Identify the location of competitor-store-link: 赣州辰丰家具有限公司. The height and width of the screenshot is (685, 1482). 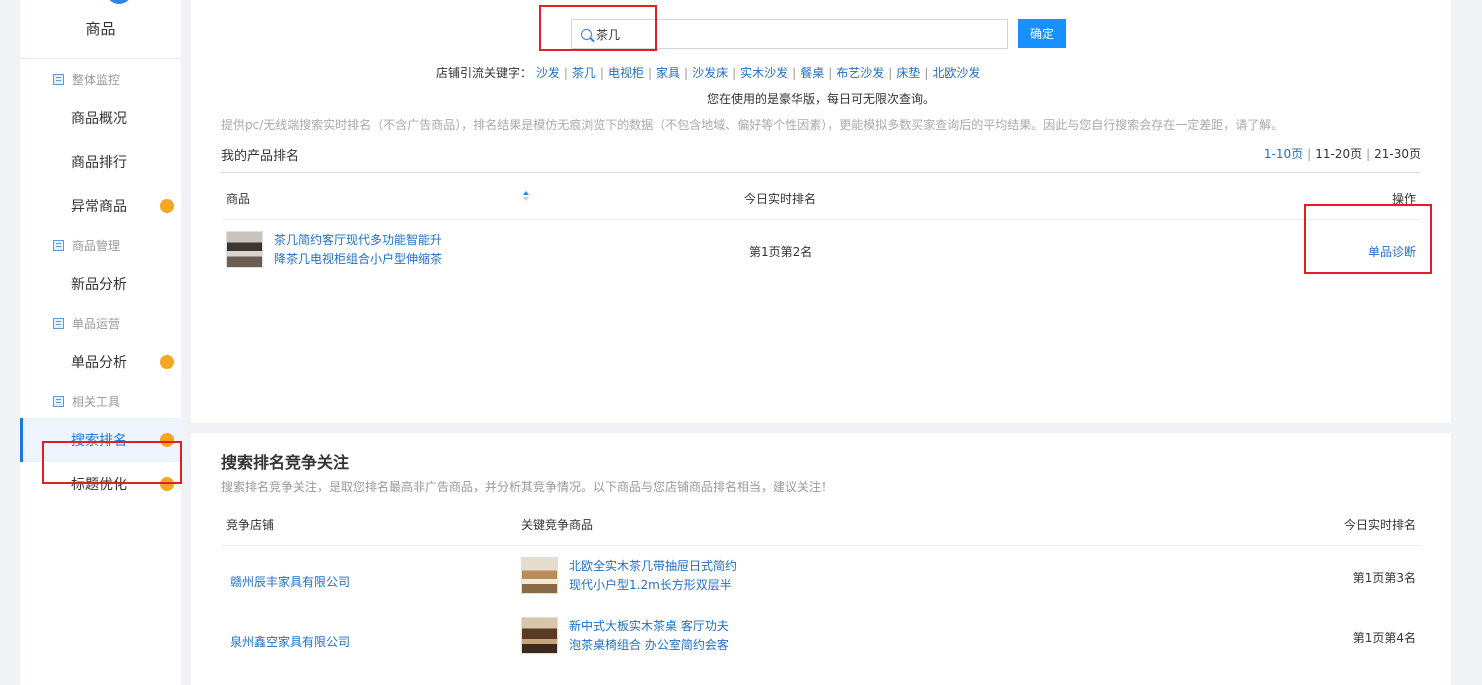
(290, 581).